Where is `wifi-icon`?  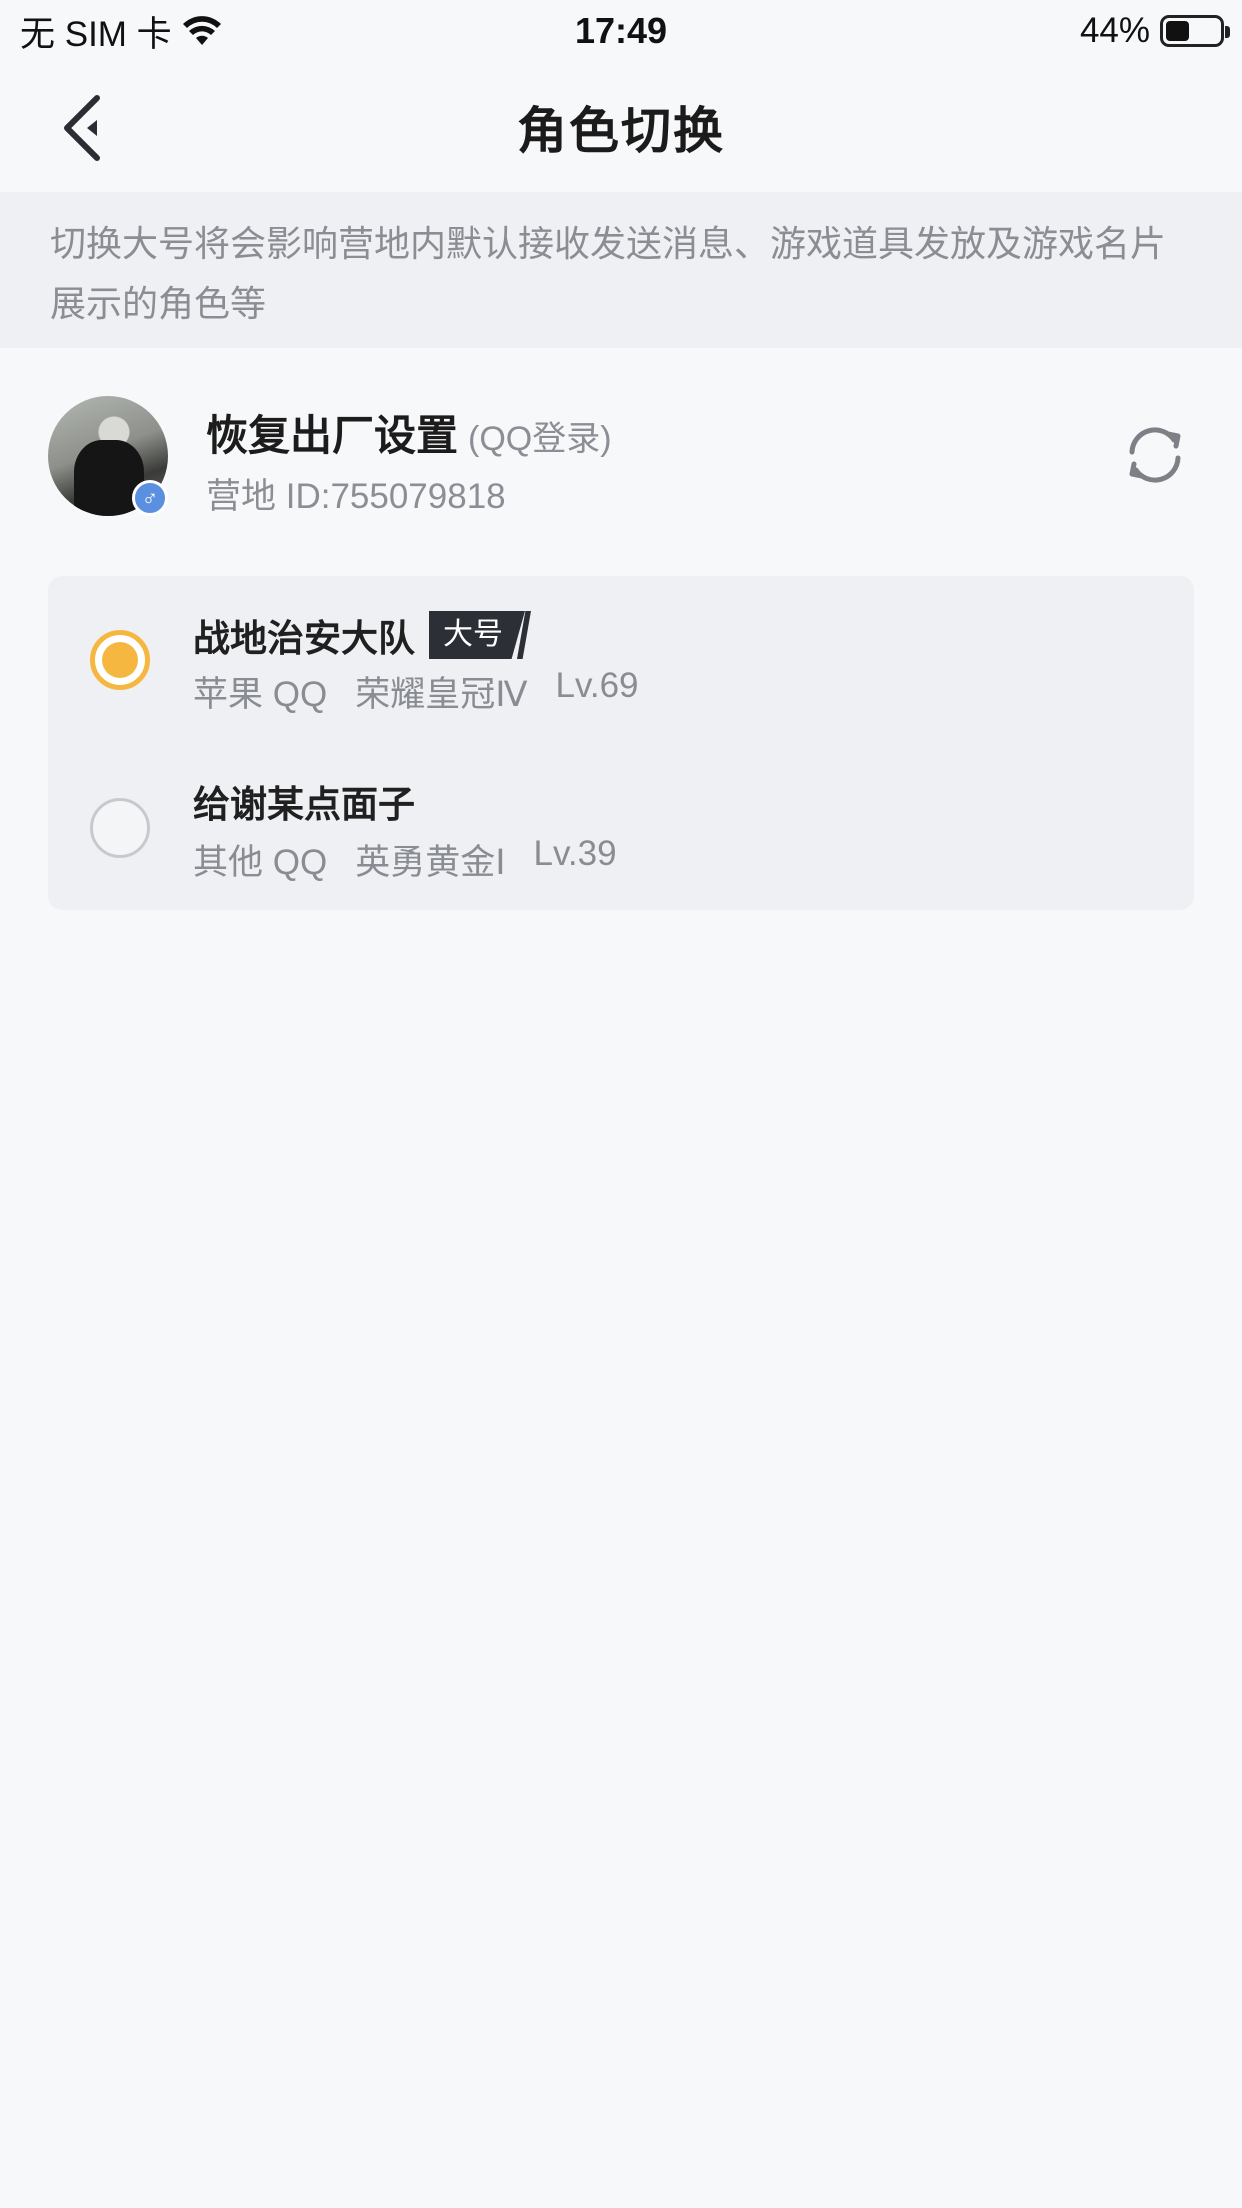 wifi-icon is located at coordinates (201, 30).